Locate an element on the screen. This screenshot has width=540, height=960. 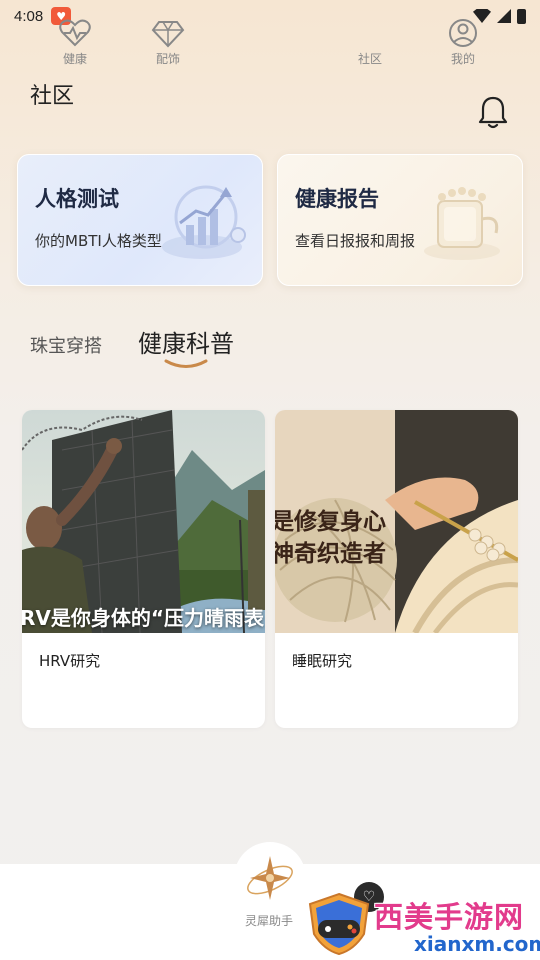
nav-label: 健康 is located at coordinates (74, 59).